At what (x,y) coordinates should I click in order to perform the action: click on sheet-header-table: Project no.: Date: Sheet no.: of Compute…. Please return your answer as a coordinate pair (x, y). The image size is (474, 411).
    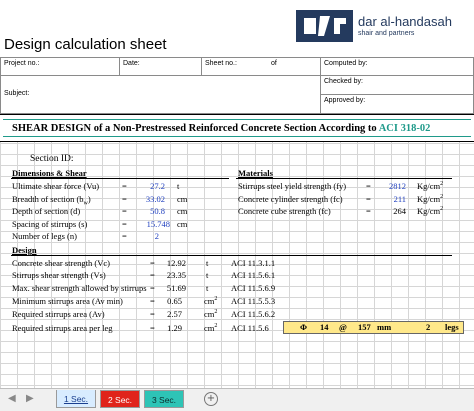
    Looking at the image, I should click on (237, 85).